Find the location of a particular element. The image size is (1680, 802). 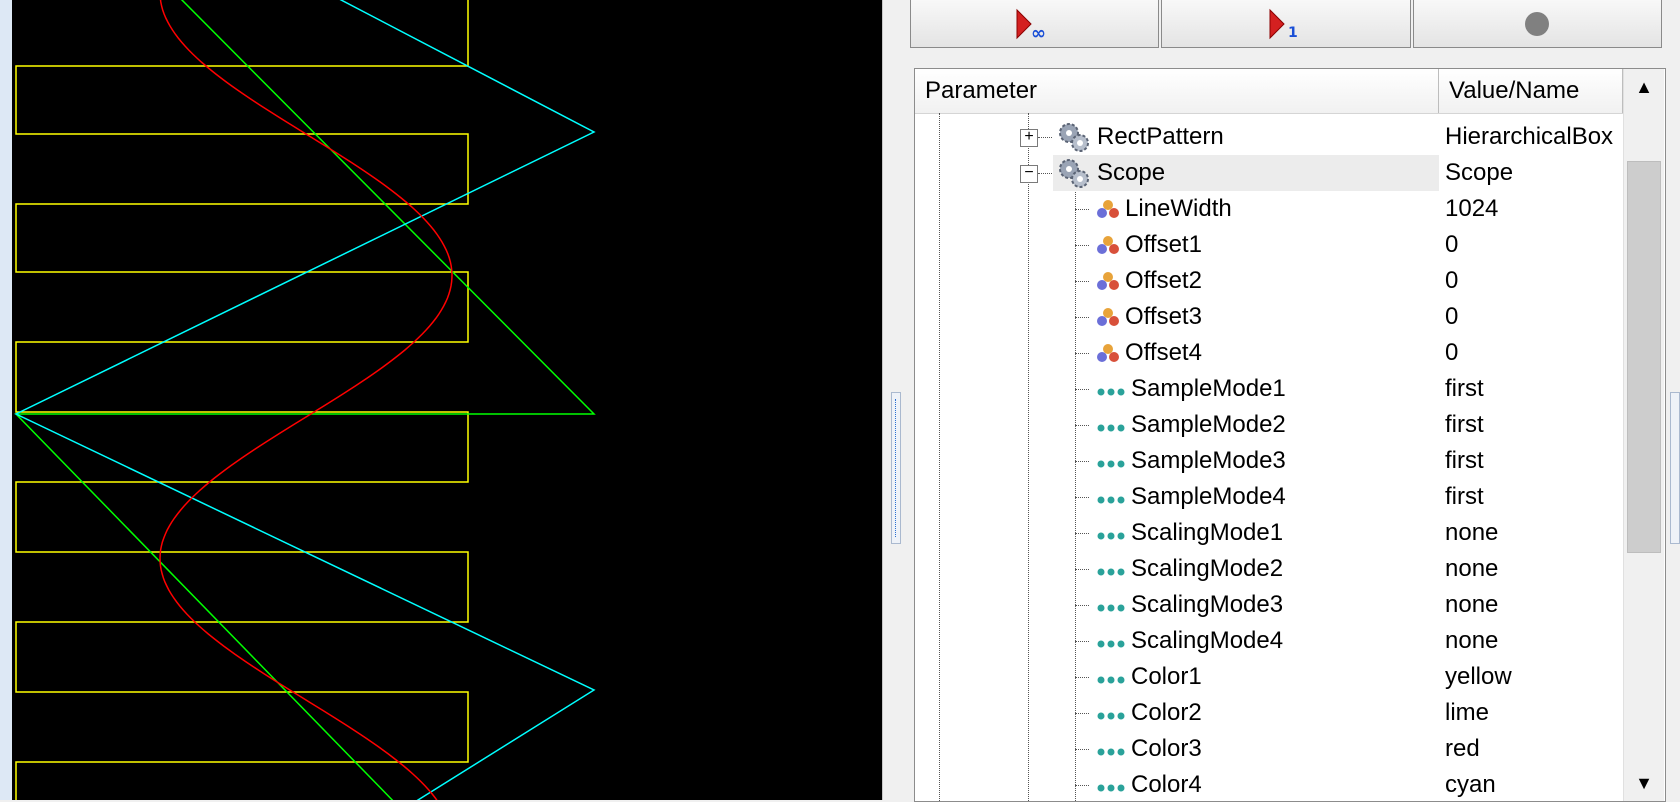

tree-node-param: SampleMode2 first is located at coordinates (1269, 425).